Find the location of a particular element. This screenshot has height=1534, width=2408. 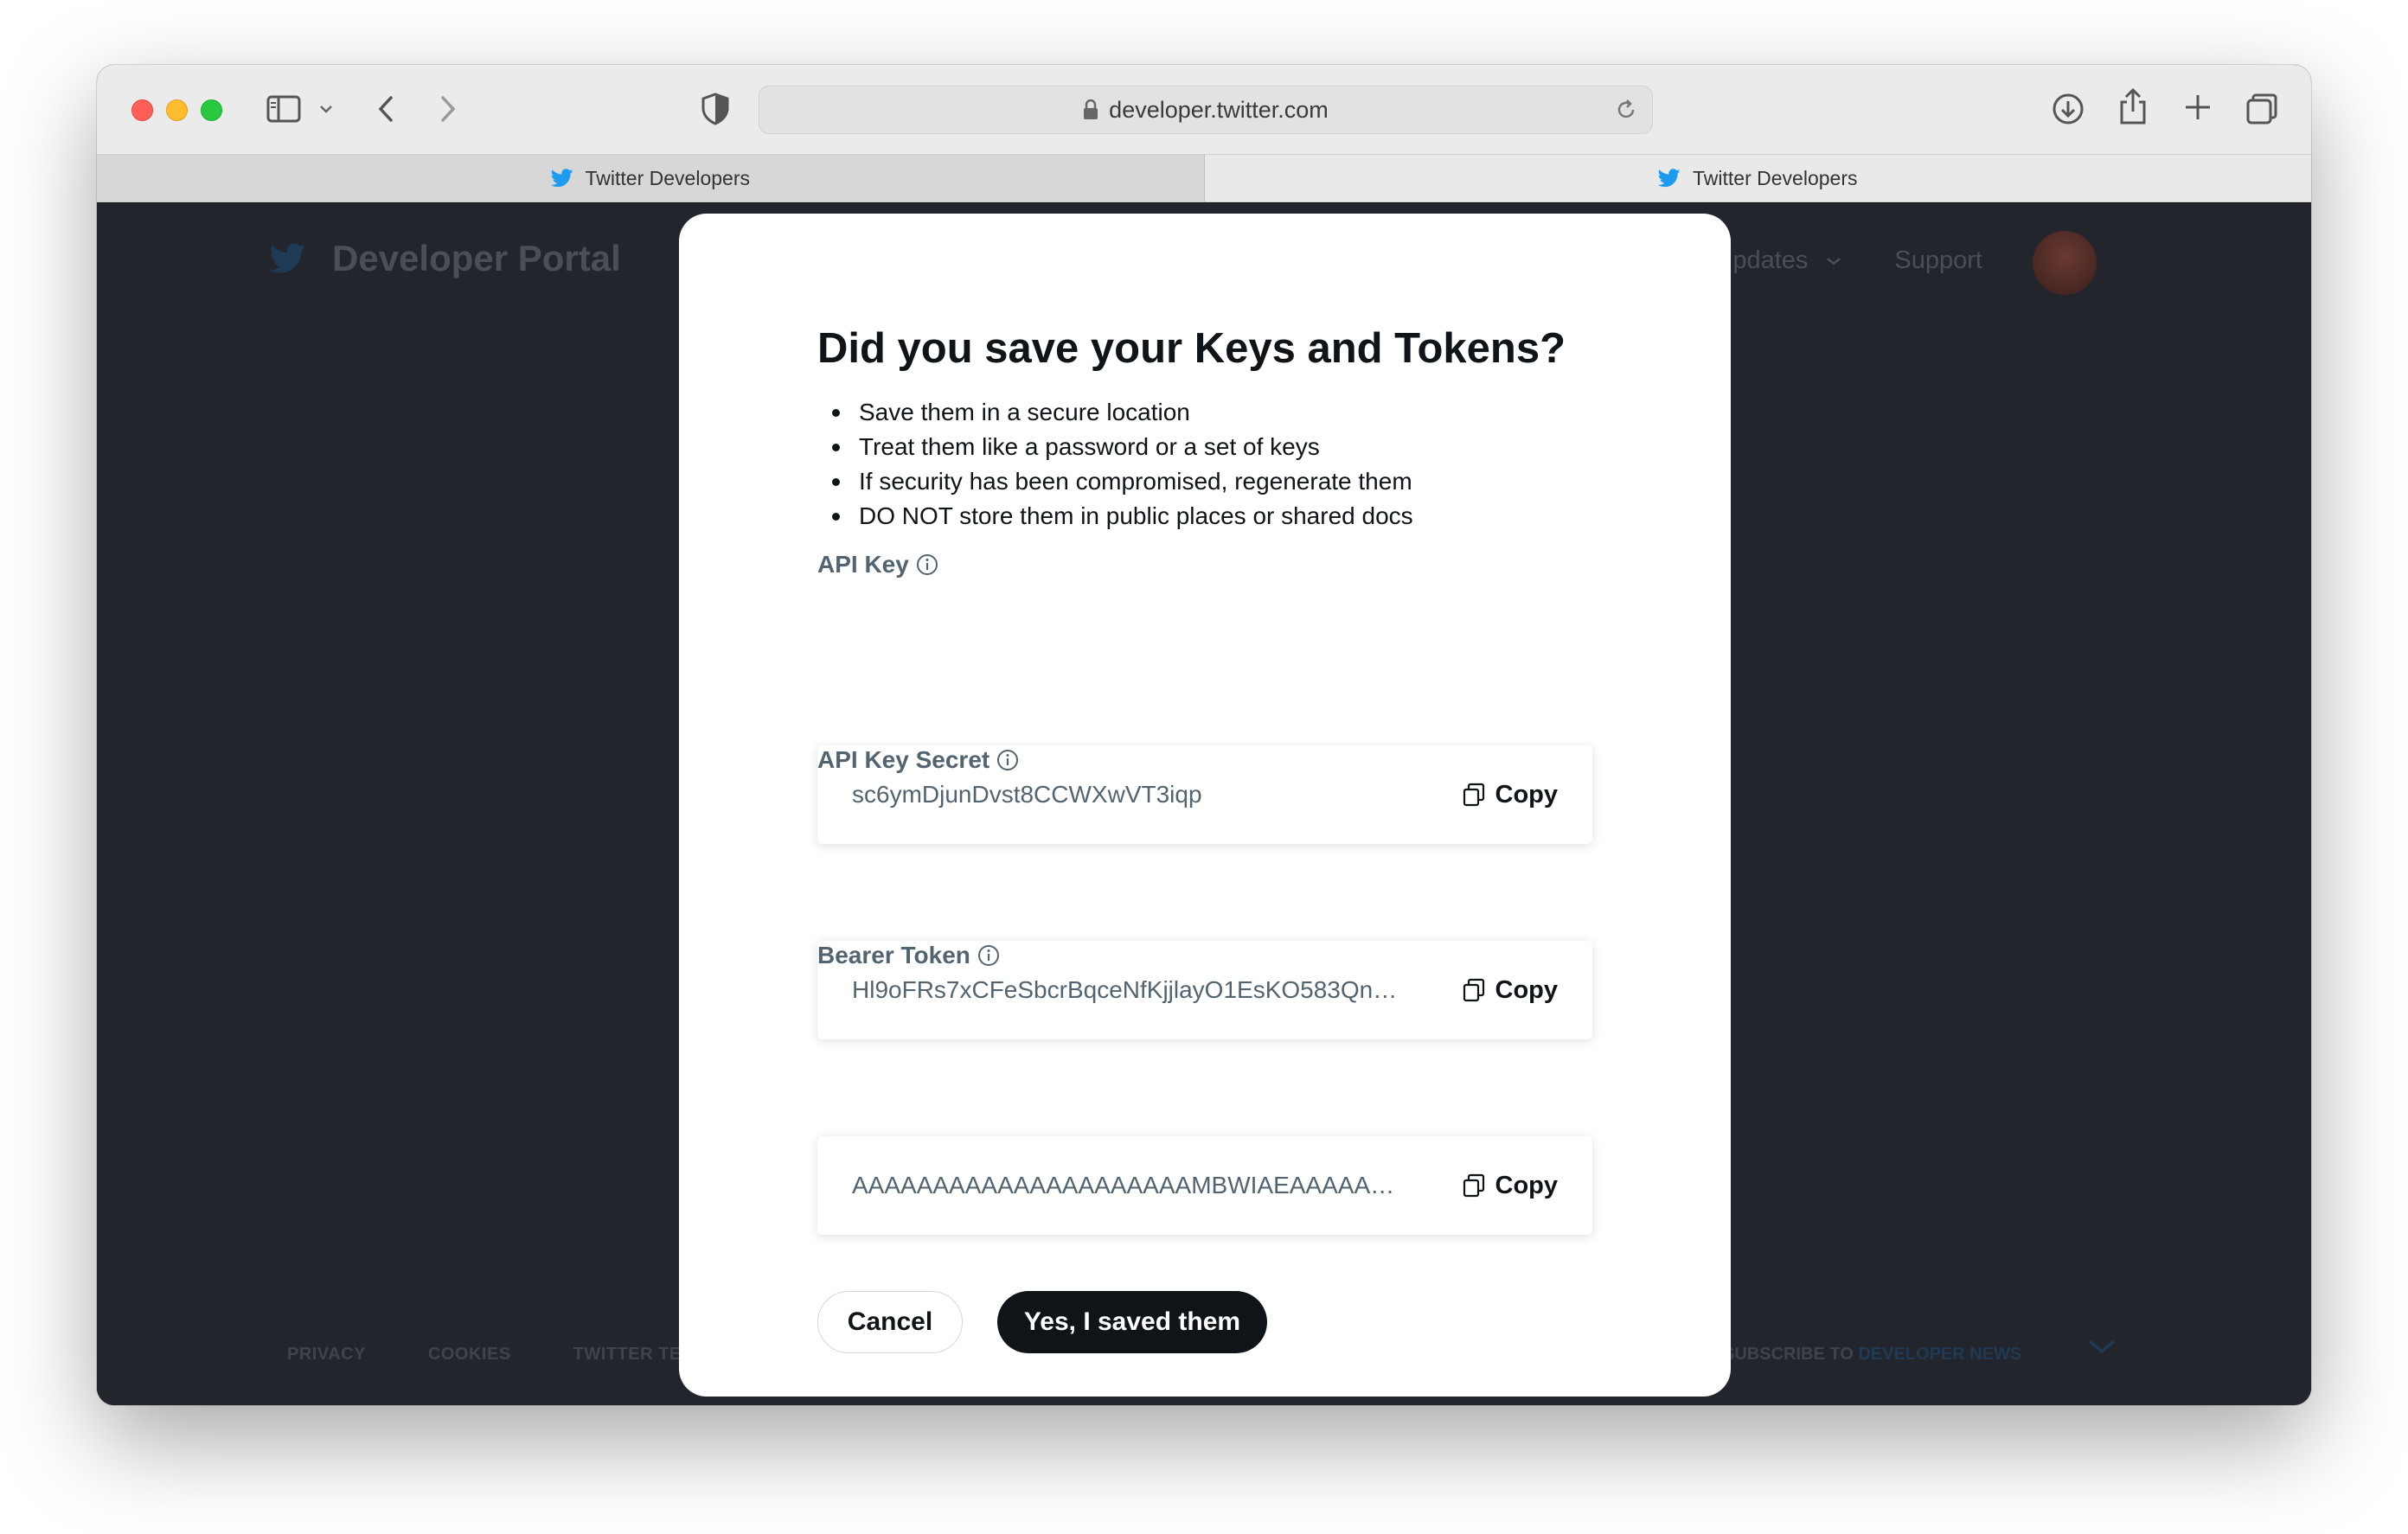

close-window-button is located at coordinates (142, 110).